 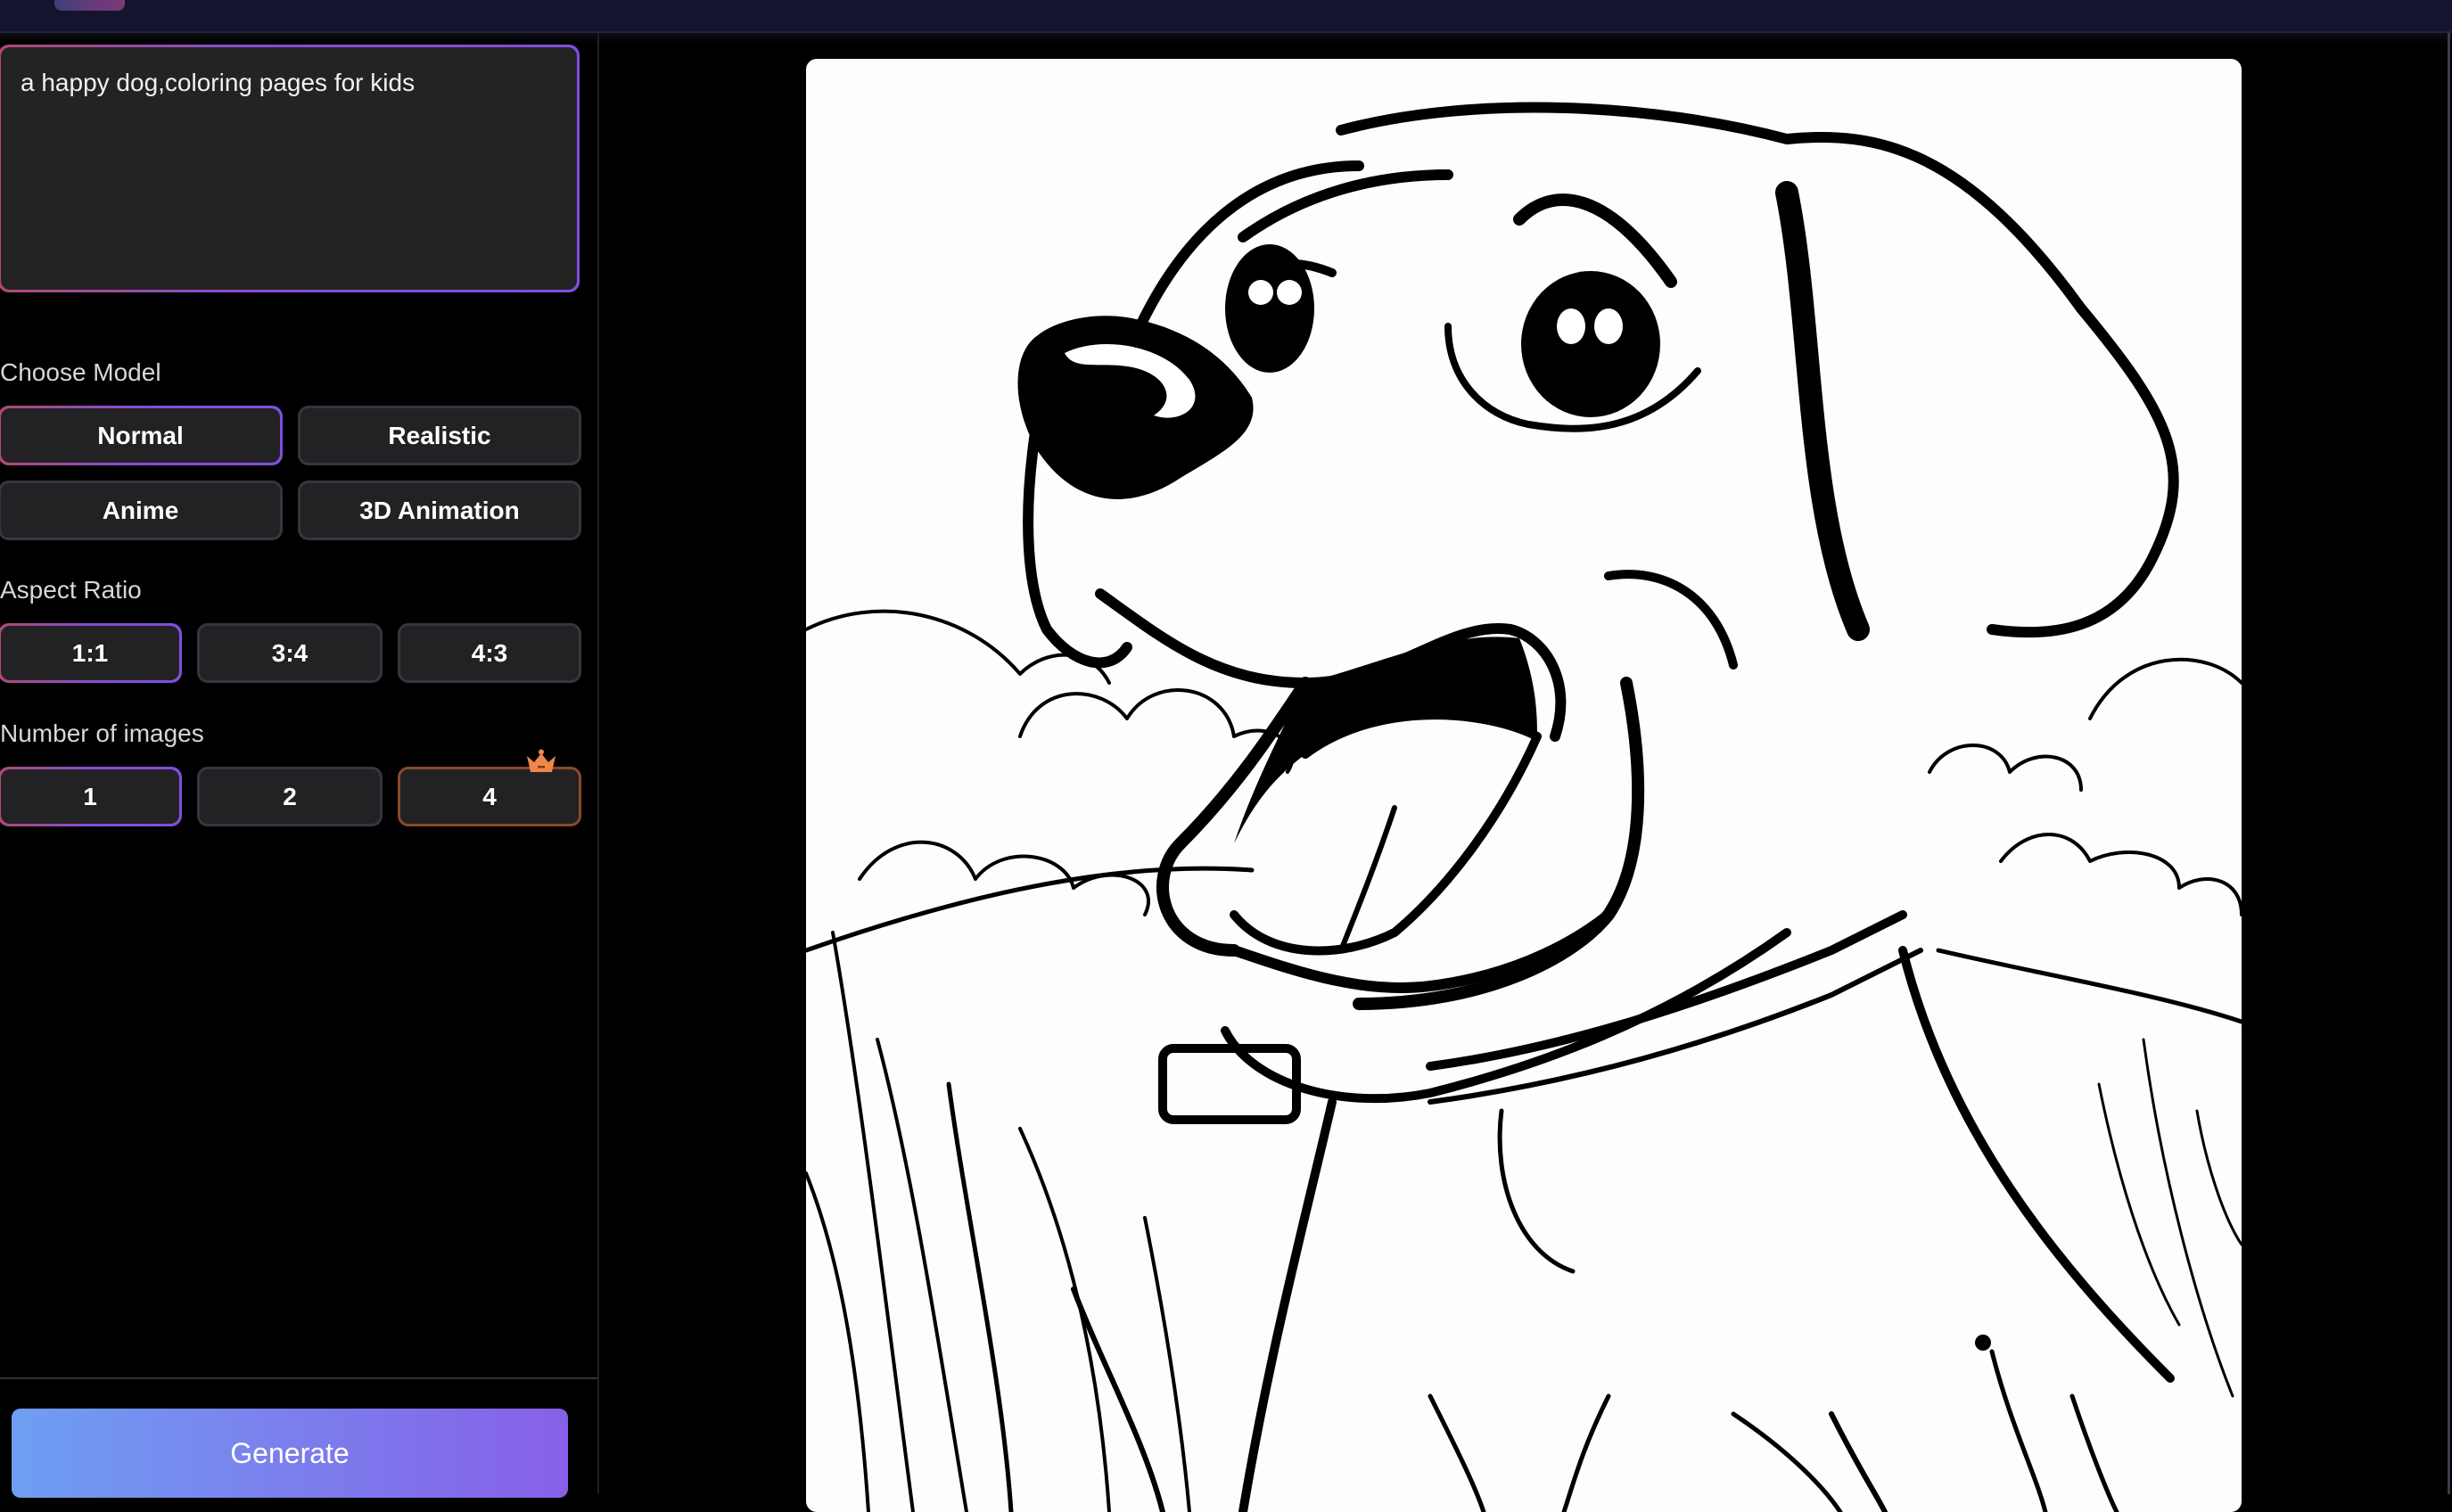 I want to click on aspect-option-label: 4:3, so click(x=489, y=652).